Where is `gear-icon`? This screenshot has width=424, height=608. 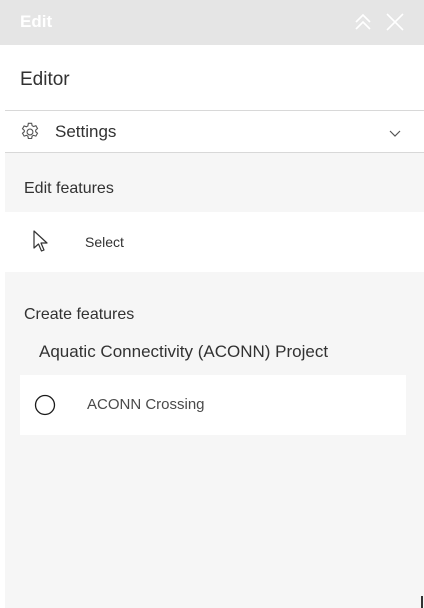 gear-icon is located at coordinates (30, 131).